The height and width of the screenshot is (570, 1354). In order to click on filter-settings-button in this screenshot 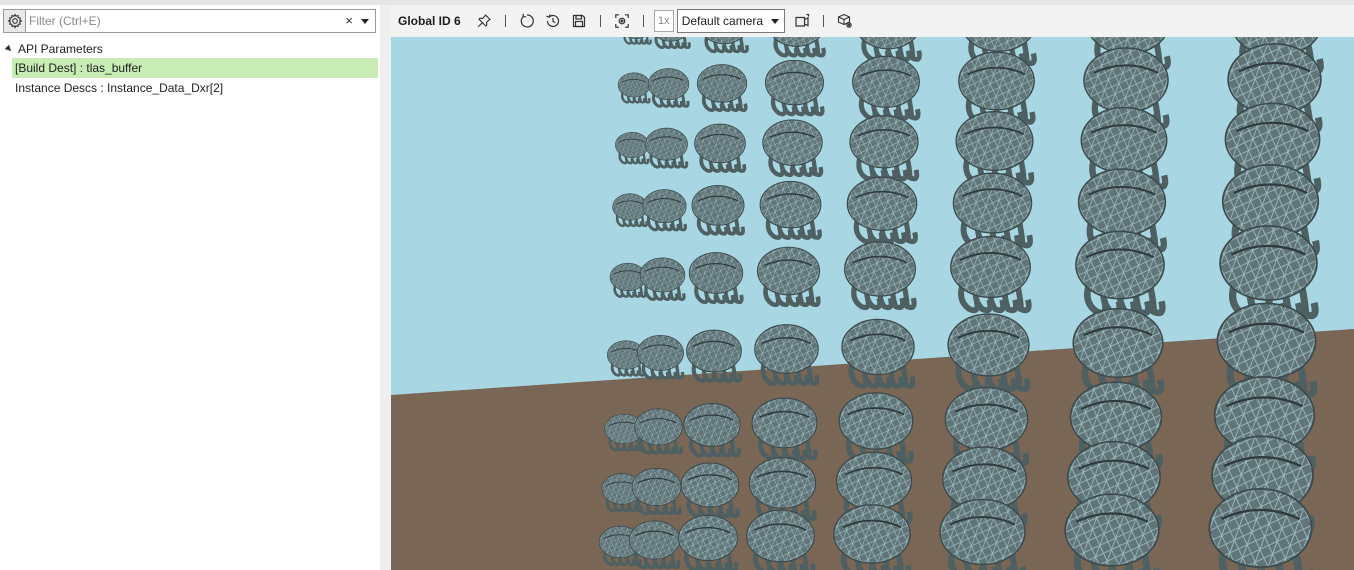, I will do `click(14, 21)`.